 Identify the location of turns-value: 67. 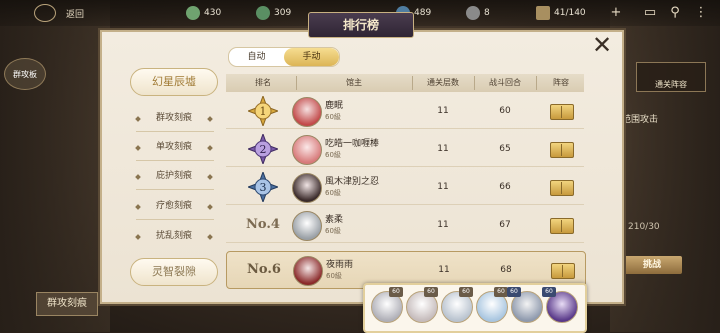
(505, 225).